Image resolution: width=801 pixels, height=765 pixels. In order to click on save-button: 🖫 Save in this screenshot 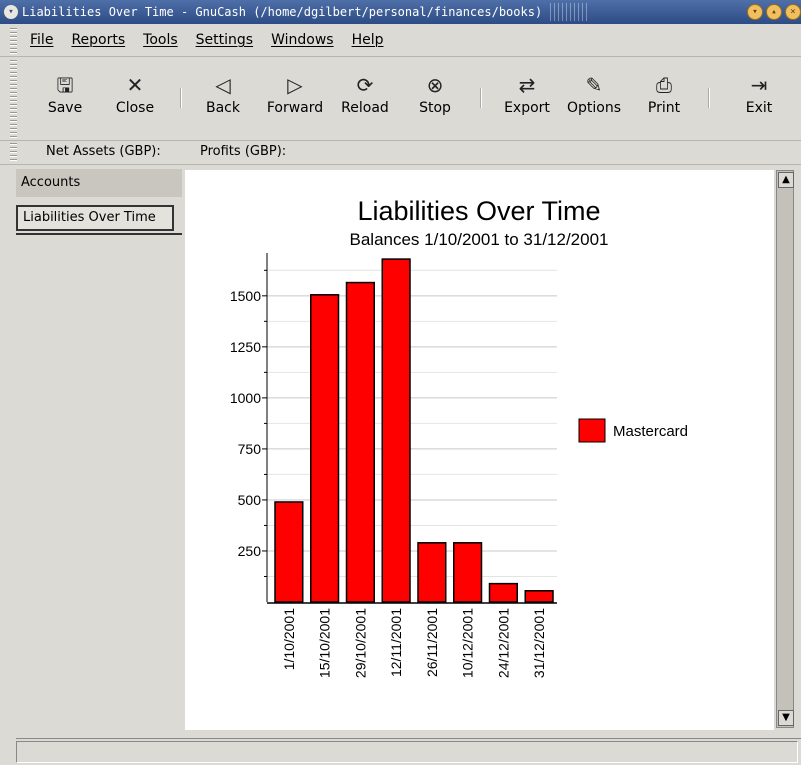, I will do `click(65, 93)`.